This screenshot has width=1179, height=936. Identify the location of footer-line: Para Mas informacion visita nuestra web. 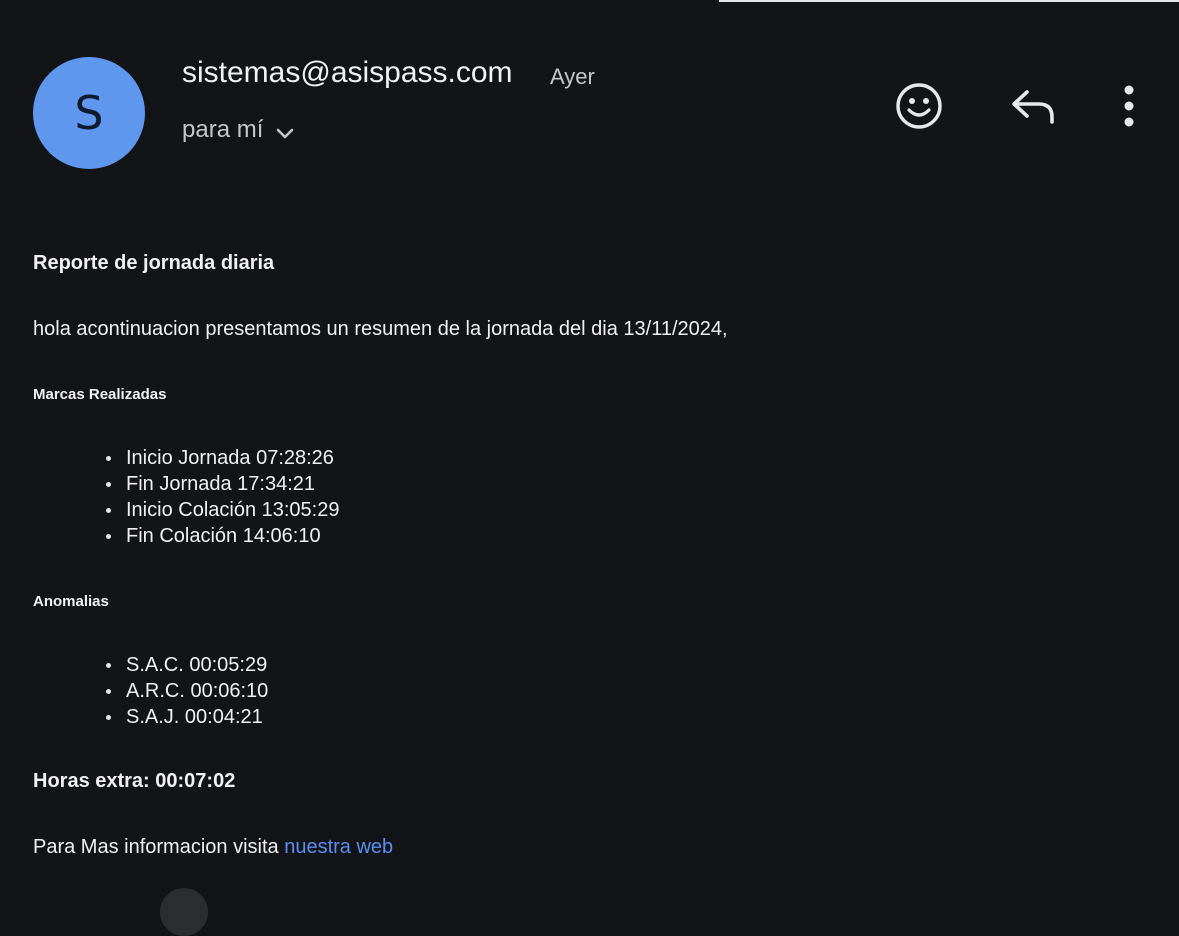
(213, 847).